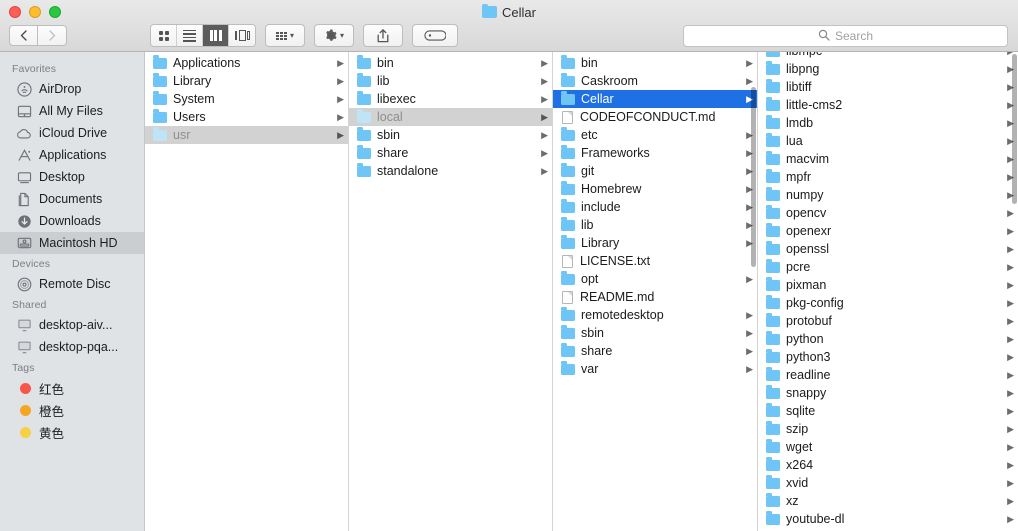  What do you see at coordinates (450, 171) in the screenshot?
I see `column-row: standalone ▶` at bounding box center [450, 171].